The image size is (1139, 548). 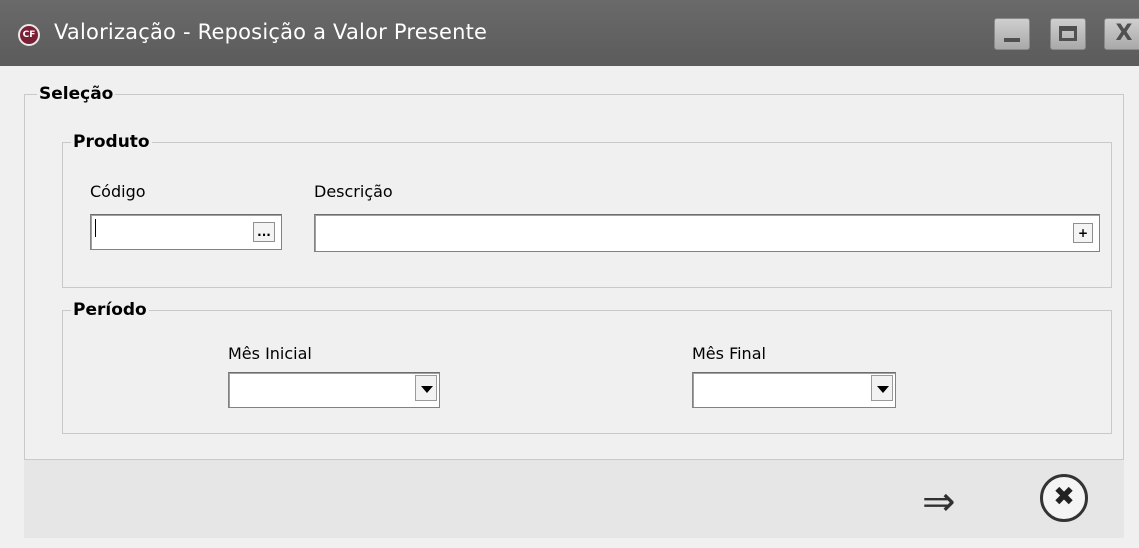 I want to click on maximize-button, so click(x=1068, y=34).